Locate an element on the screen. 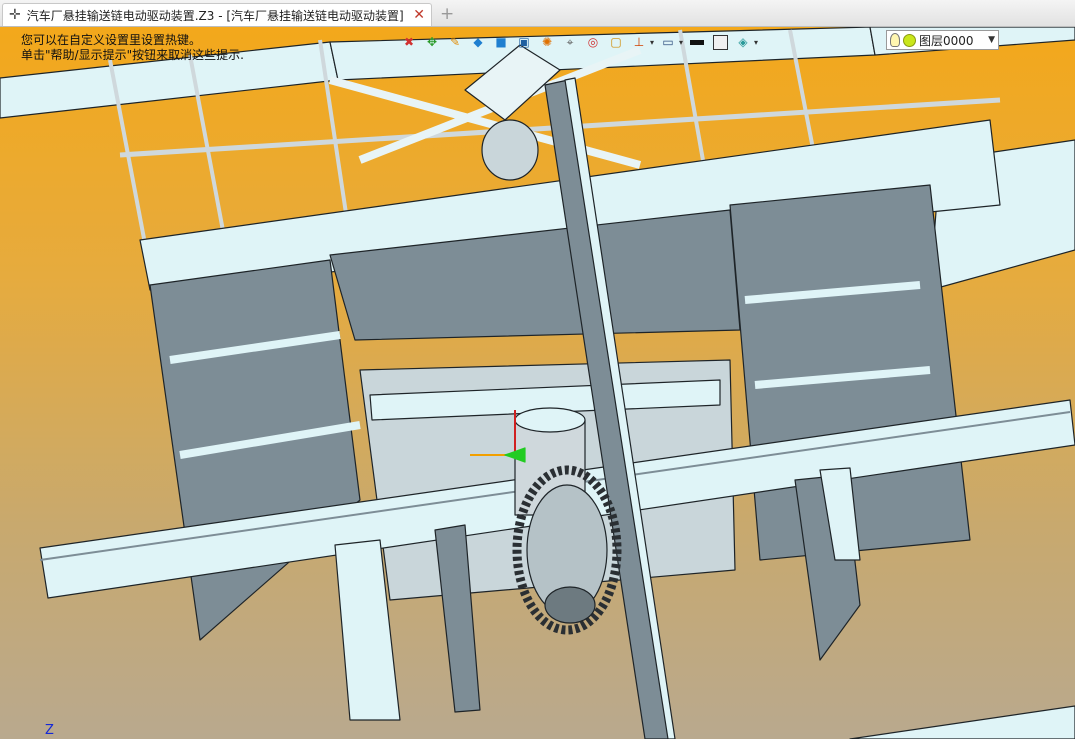  hint-text: 您可以在自定义设置里设置热键。 单击"帮助/显示提示"按钮来取消这些提示. is located at coordinates (132, 48).